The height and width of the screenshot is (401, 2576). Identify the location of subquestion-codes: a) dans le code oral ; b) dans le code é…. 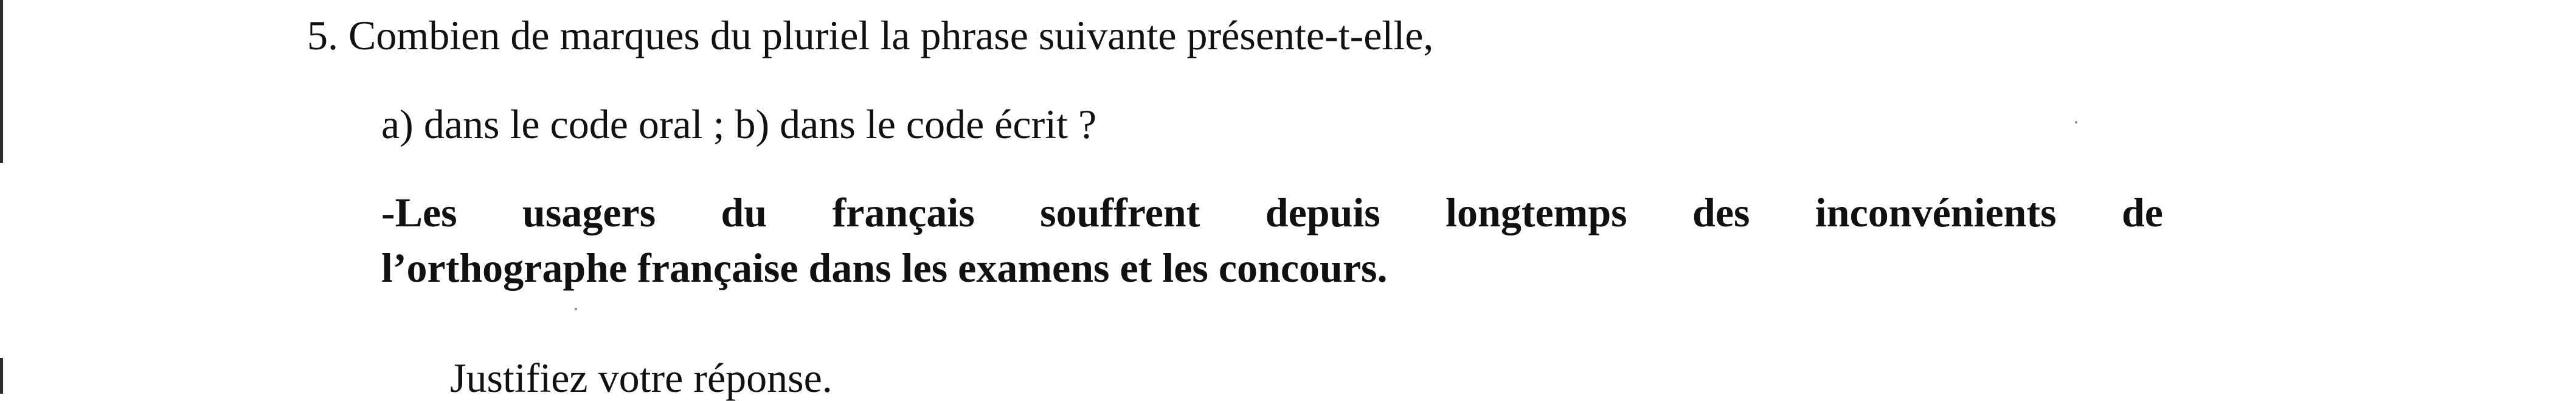
(739, 124).